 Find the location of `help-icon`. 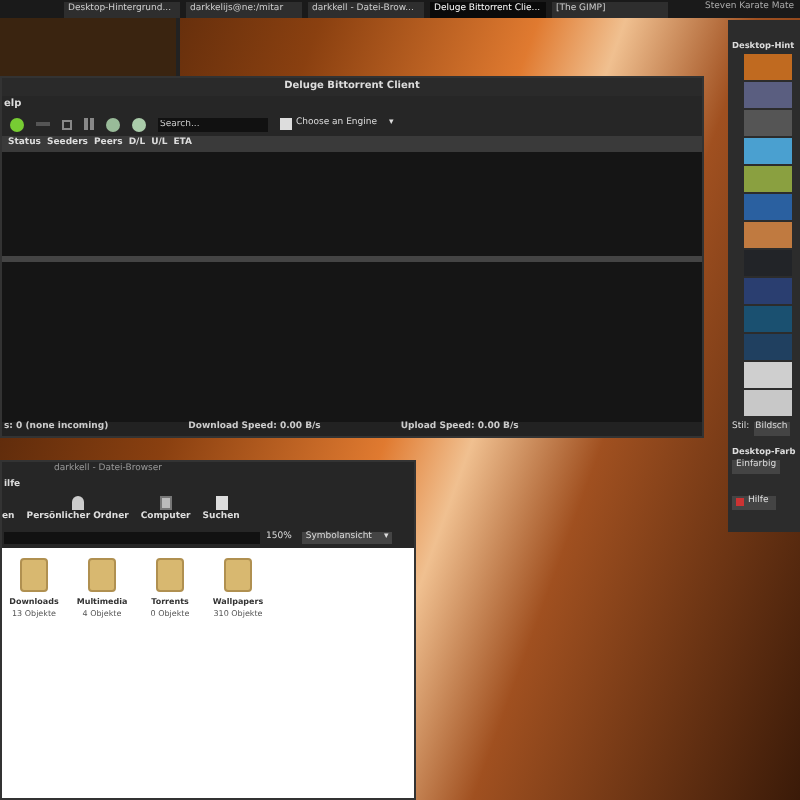

help-icon is located at coordinates (740, 502).